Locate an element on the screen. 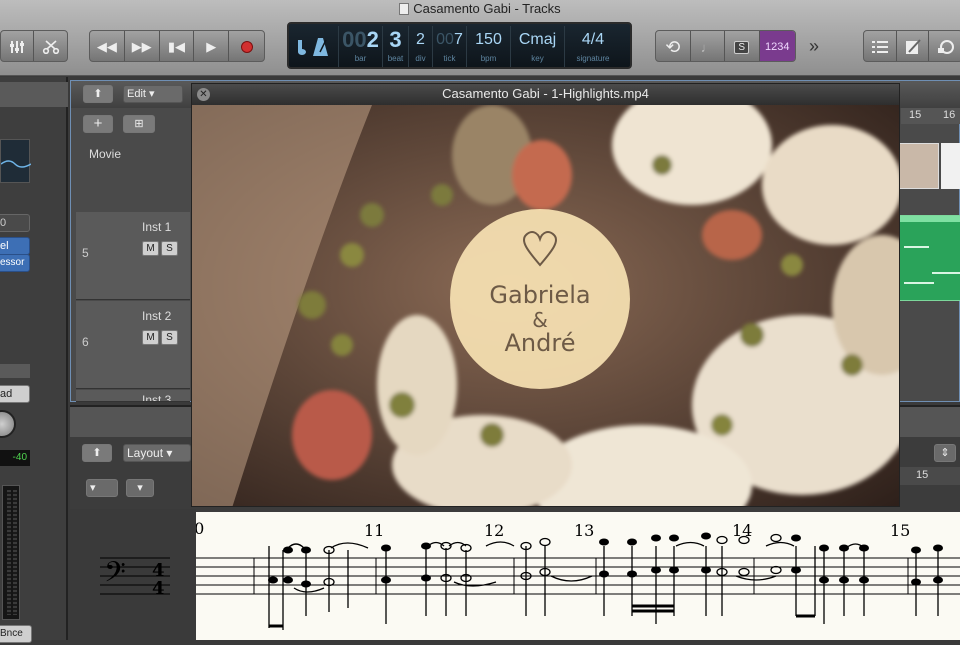  add-track-button: + is located at coordinates (98, 124).